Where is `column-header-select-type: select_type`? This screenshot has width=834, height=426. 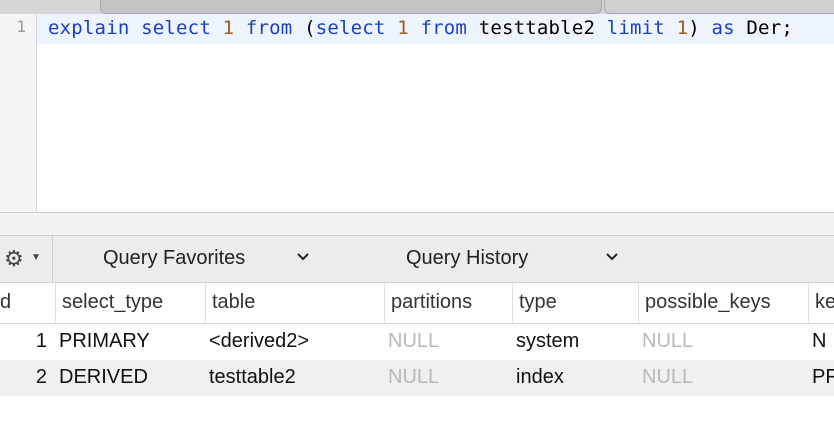
column-header-select-type: select_type is located at coordinates (130, 303).